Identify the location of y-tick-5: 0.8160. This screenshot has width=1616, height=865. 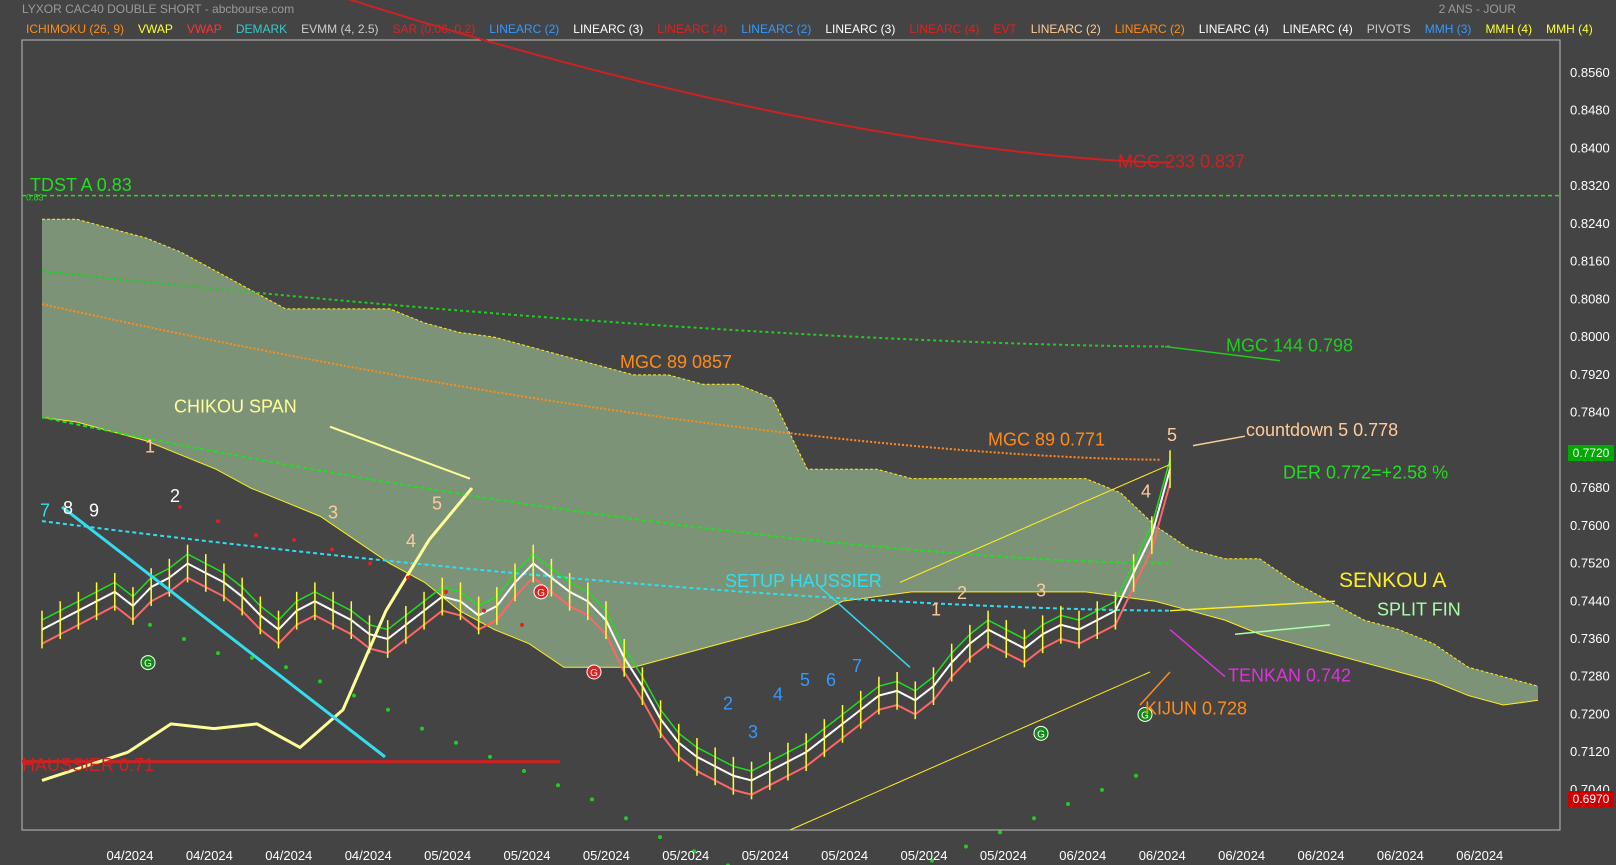
(1590, 261).